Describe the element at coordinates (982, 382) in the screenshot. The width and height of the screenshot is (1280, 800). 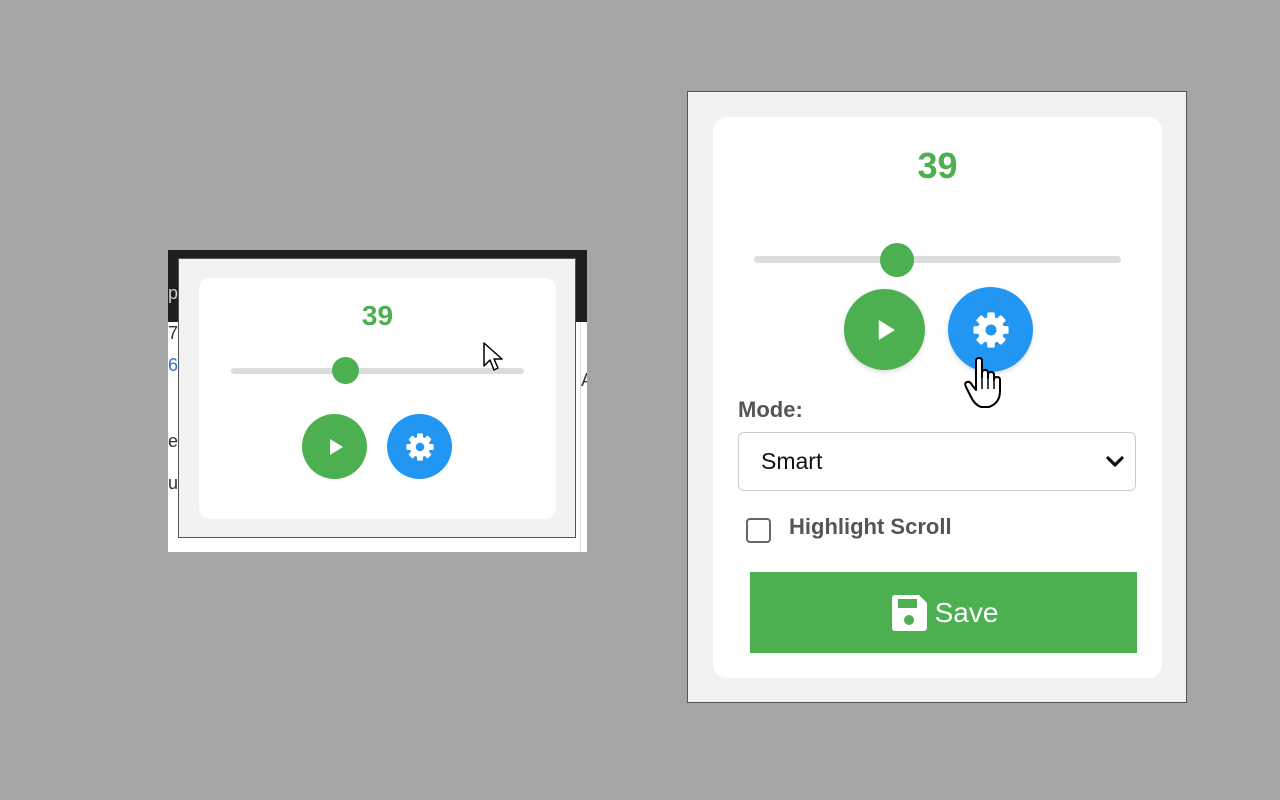
I see `hand-pointer-cursor-icon` at that location.